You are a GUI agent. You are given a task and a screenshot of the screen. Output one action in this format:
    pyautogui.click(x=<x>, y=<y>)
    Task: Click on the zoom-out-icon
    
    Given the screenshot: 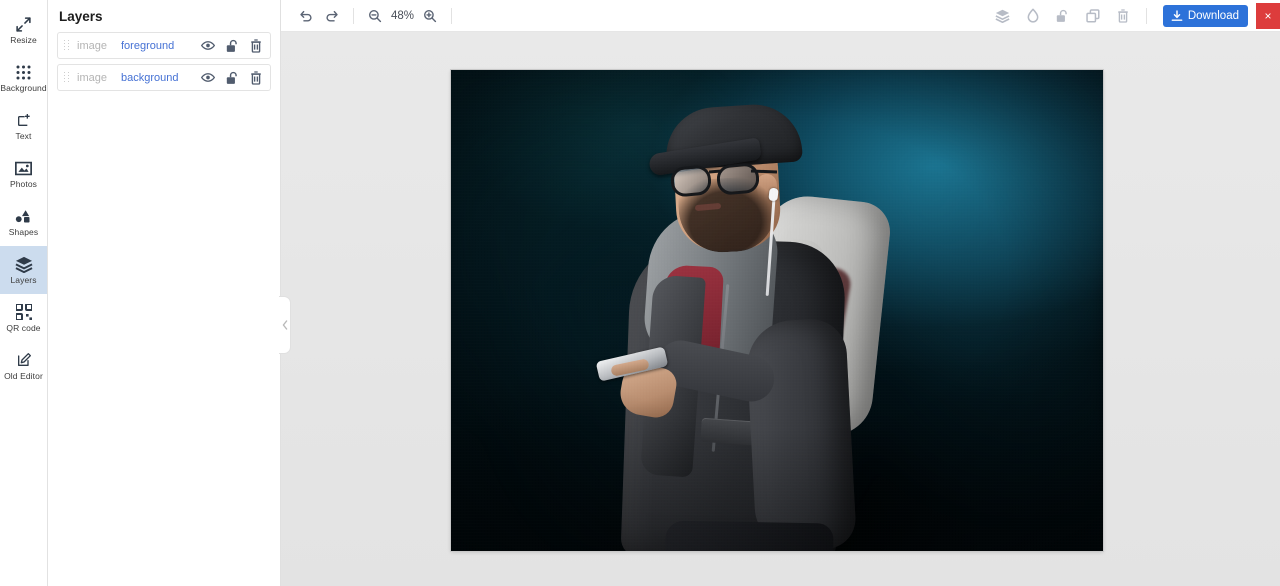 What is the action you would take?
    pyautogui.click(x=375, y=16)
    